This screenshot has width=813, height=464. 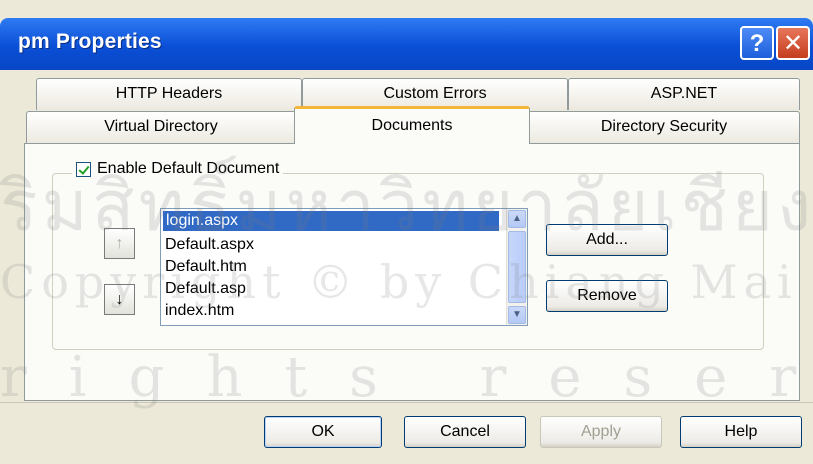 I want to click on ok-button: OK, so click(x=323, y=432).